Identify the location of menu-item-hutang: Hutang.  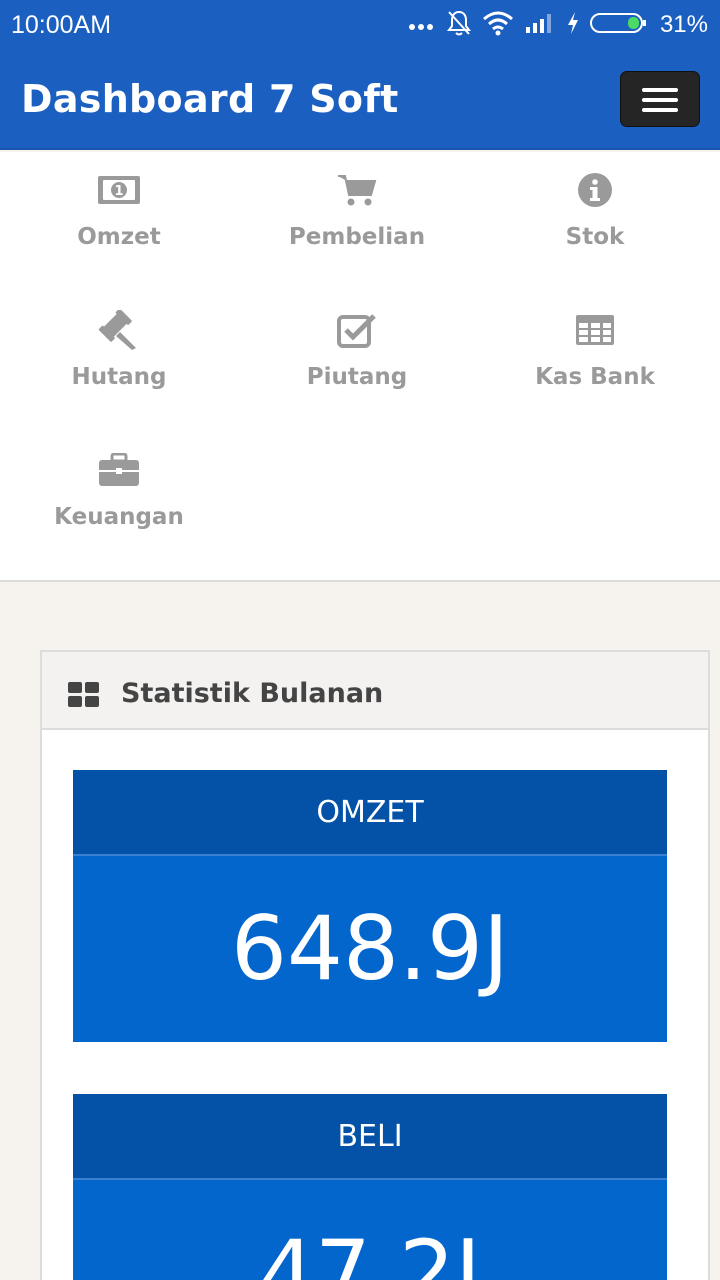
(119, 352).